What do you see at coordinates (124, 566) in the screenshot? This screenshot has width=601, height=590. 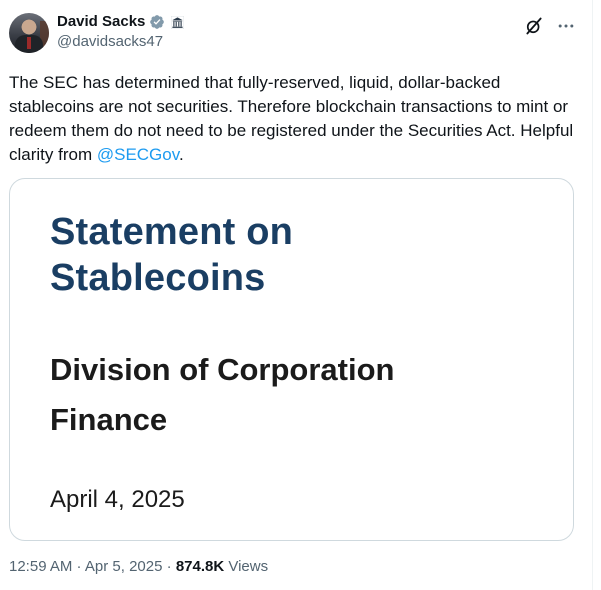 I see `tweet-date: Apr 5, 2025` at bounding box center [124, 566].